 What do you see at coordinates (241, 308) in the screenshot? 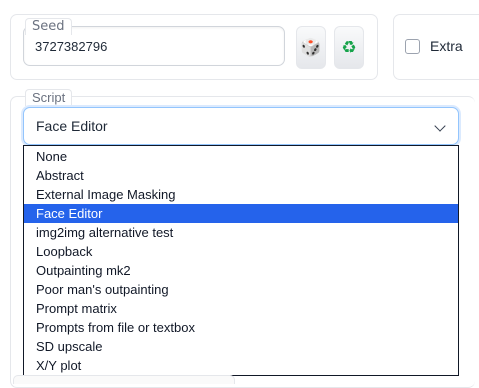
I see `script-option: Prompt matrix` at bounding box center [241, 308].